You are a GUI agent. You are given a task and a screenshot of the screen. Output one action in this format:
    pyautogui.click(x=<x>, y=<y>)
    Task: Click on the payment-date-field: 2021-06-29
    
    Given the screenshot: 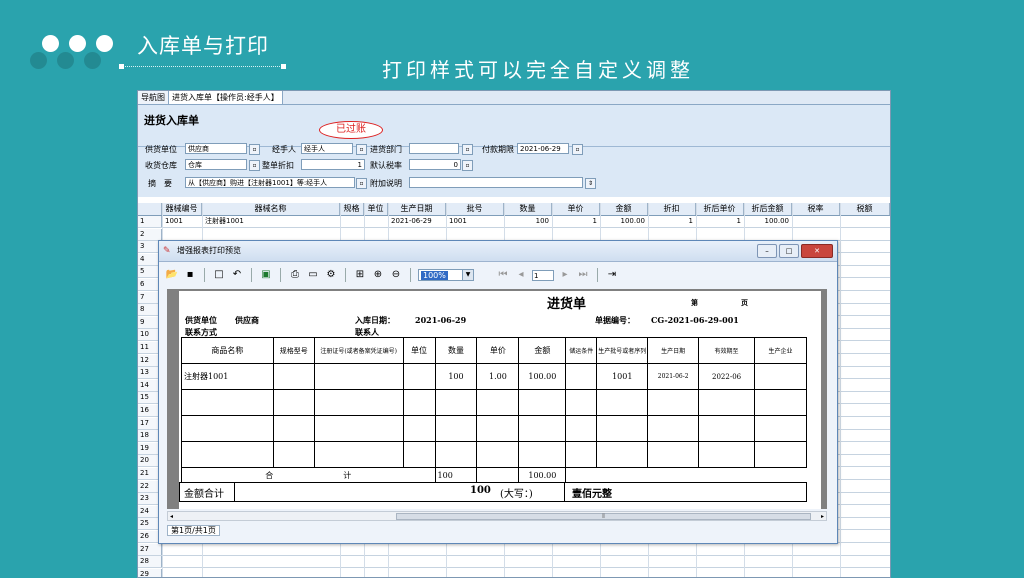 What is the action you would take?
    pyautogui.click(x=543, y=148)
    